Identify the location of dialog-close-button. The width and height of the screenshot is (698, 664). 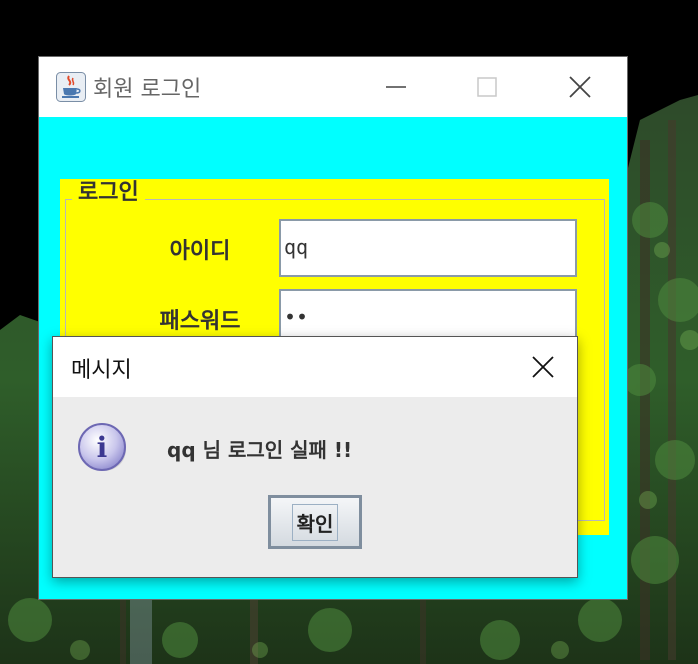
(543, 367).